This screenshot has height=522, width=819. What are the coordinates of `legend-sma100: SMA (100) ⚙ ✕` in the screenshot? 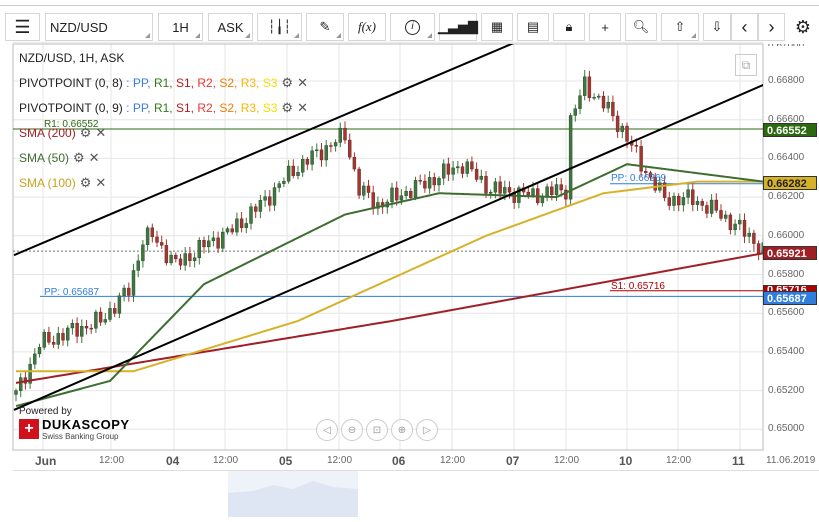 It's located at (62, 183).